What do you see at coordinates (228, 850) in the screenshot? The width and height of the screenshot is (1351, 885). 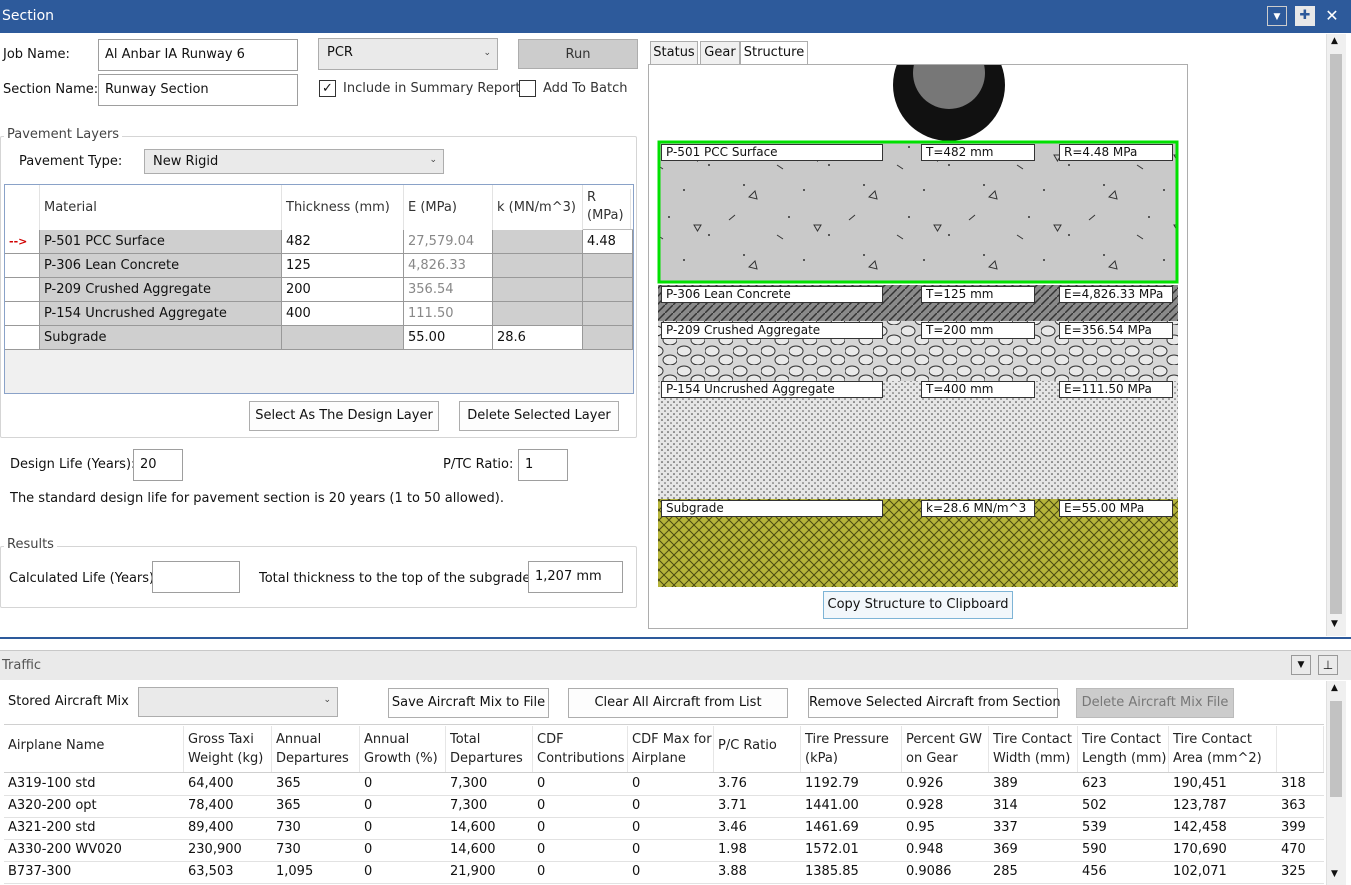 I see `traffic-cell: 230,900` at bounding box center [228, 850].